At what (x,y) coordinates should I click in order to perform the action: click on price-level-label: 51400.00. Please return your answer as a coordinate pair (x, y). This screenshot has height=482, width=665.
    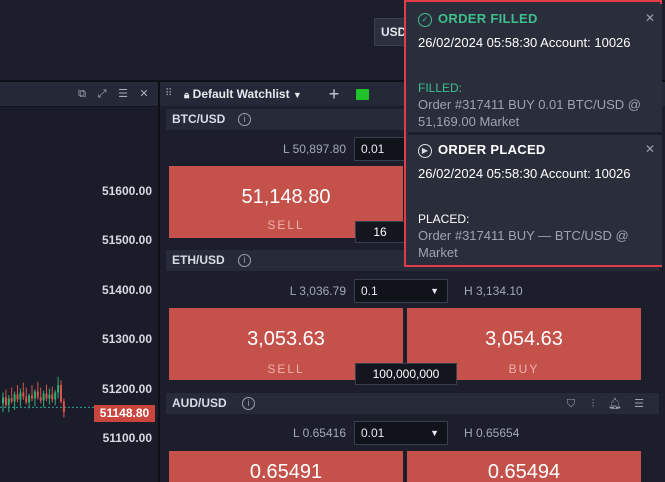
    Looking at the image, I should click on (126, 290).